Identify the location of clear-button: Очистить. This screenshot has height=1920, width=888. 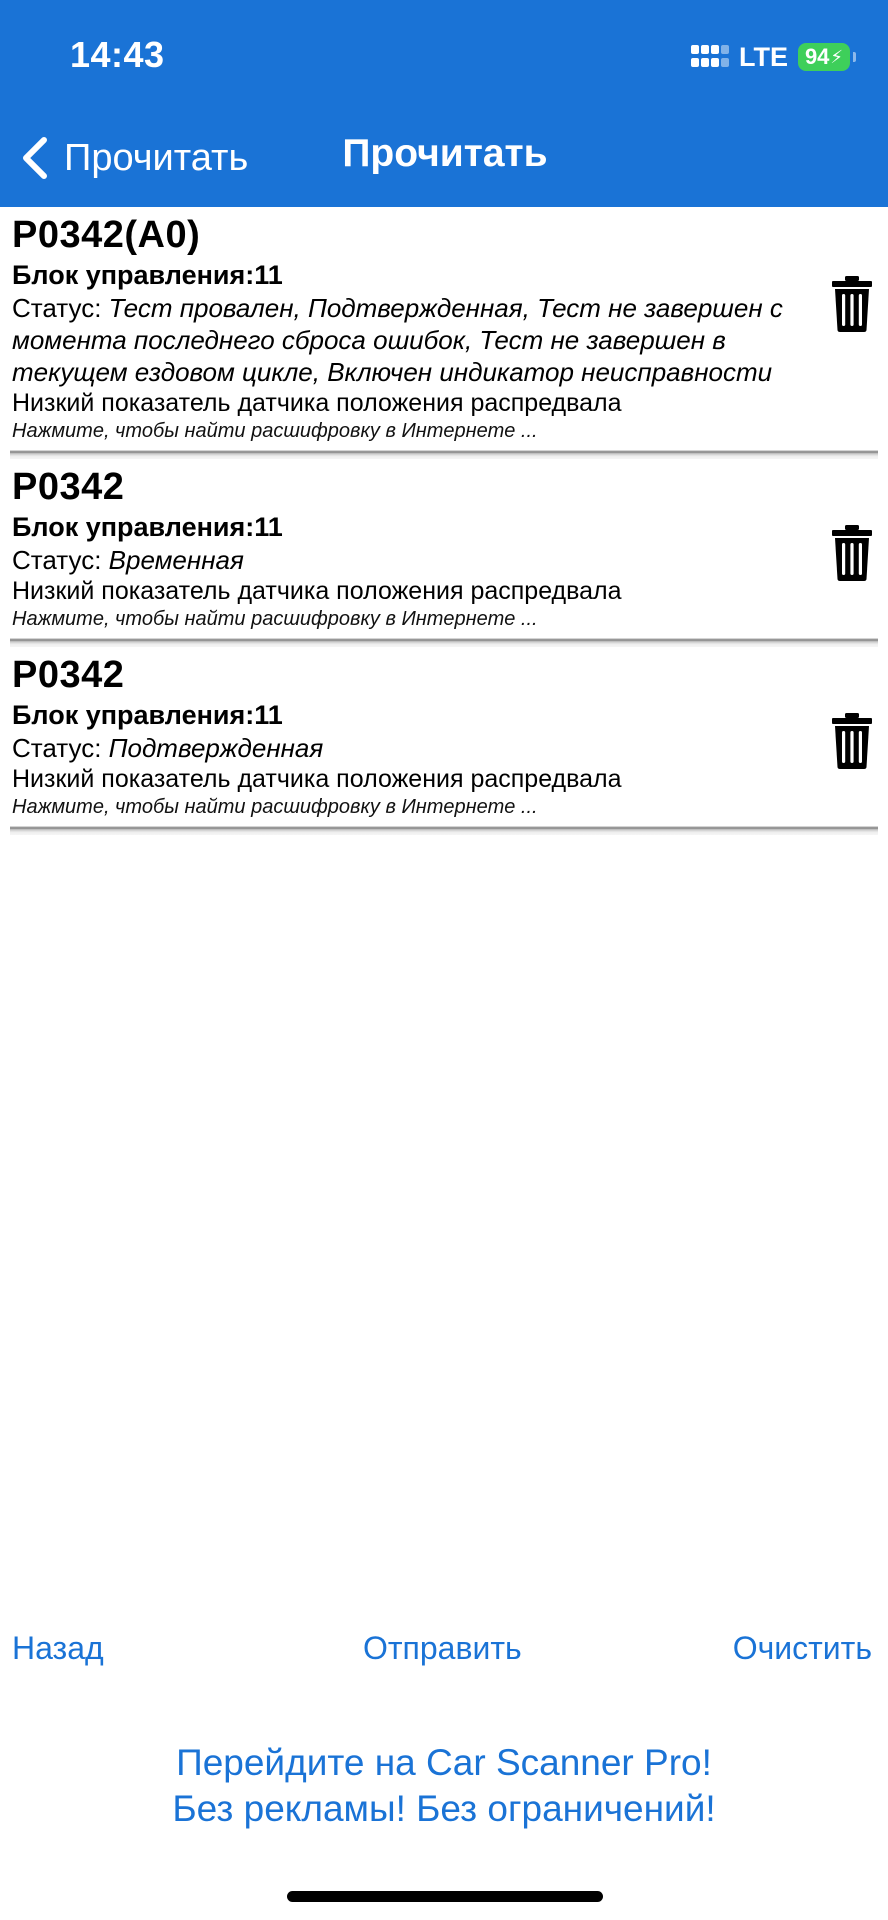
(802, 1648).